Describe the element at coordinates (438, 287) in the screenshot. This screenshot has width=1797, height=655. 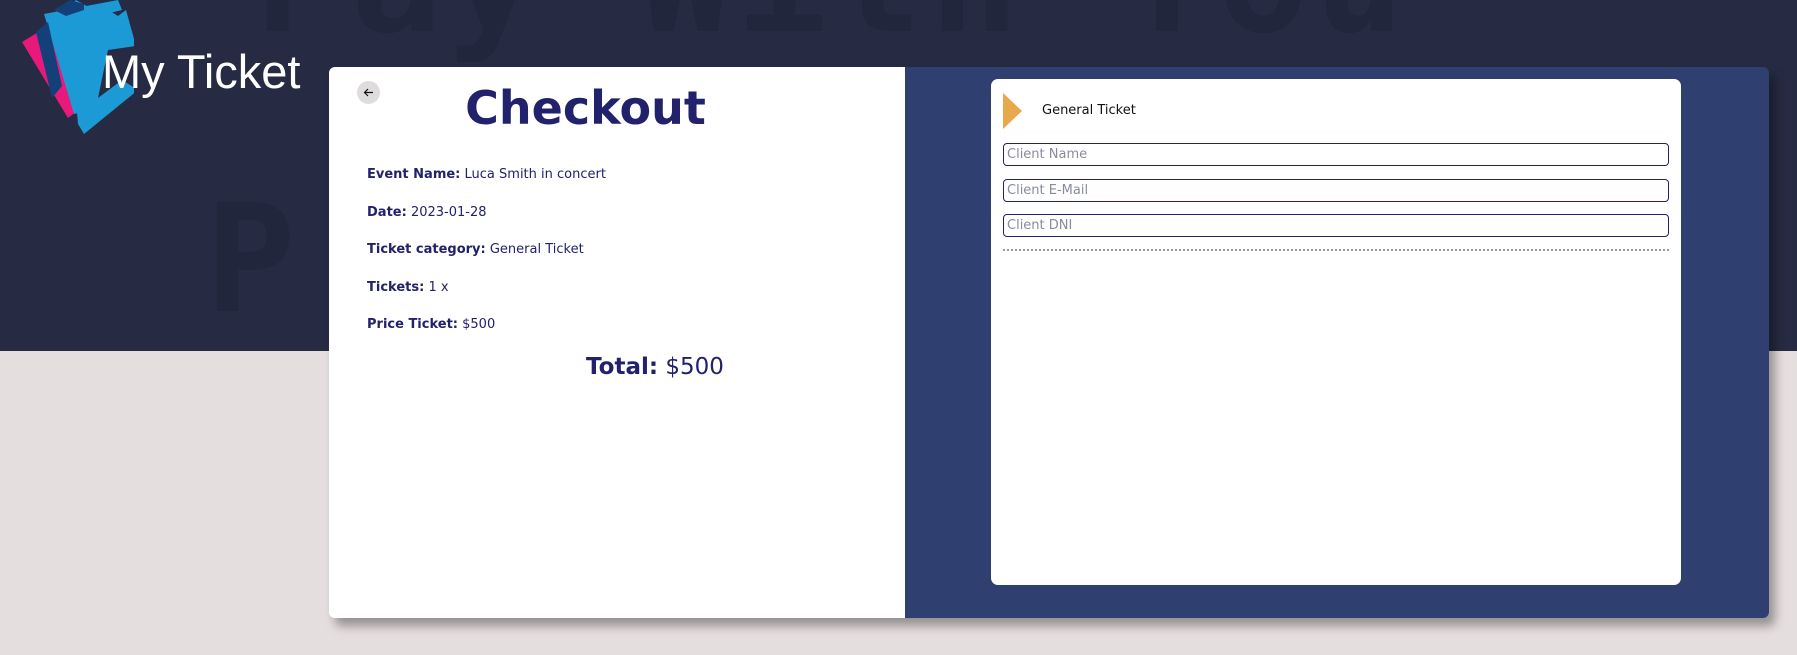
I see `detail-value: 1 x` at that location.